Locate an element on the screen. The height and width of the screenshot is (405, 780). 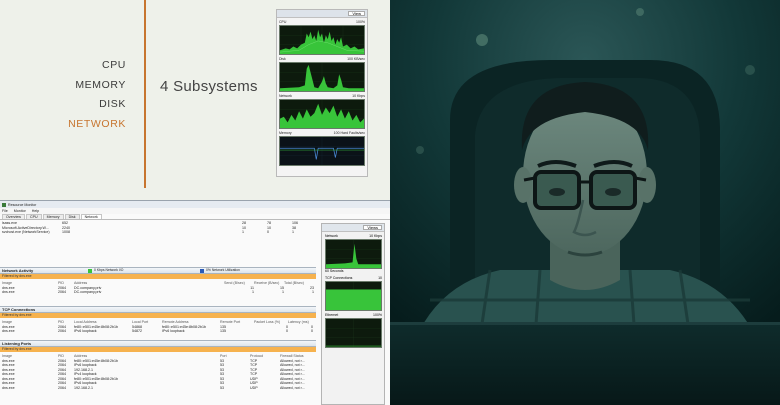
views-button: View is located at coordinates (356, 13).